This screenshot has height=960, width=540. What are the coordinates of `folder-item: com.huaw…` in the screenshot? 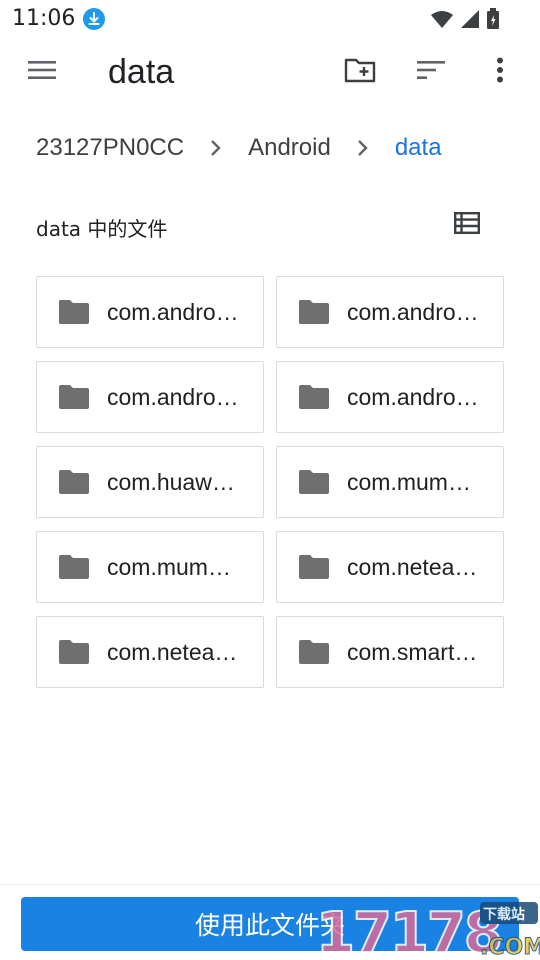 It's located at (150, 482).